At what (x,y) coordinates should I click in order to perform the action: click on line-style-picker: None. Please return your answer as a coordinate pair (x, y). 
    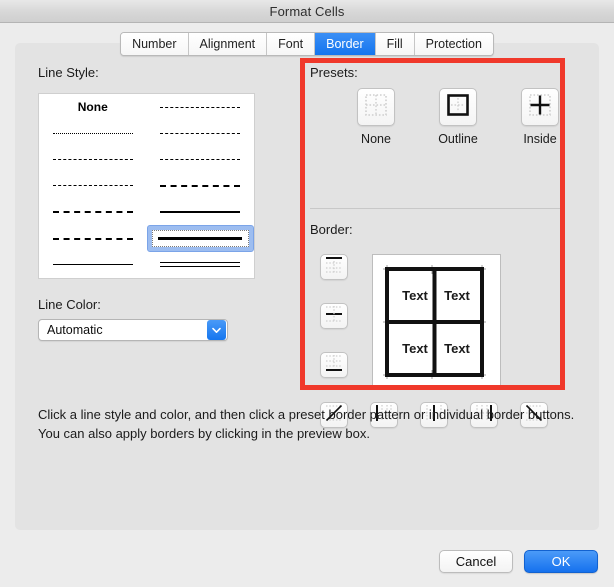
    Looking at the image, I should click on (146, 186).